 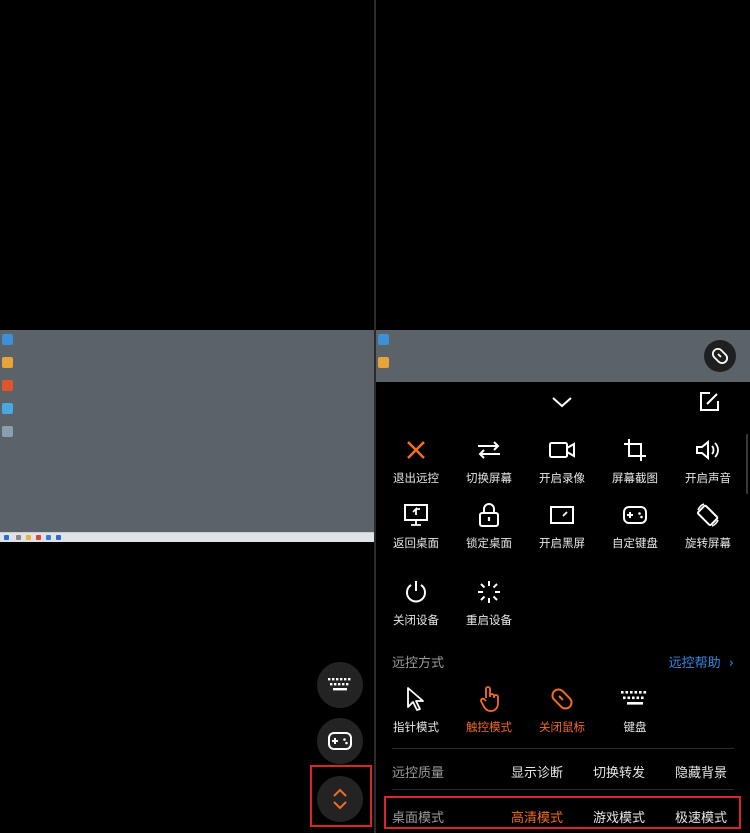 I want to click on grid-label: 锁定桌面, so click(x=489, y=543).